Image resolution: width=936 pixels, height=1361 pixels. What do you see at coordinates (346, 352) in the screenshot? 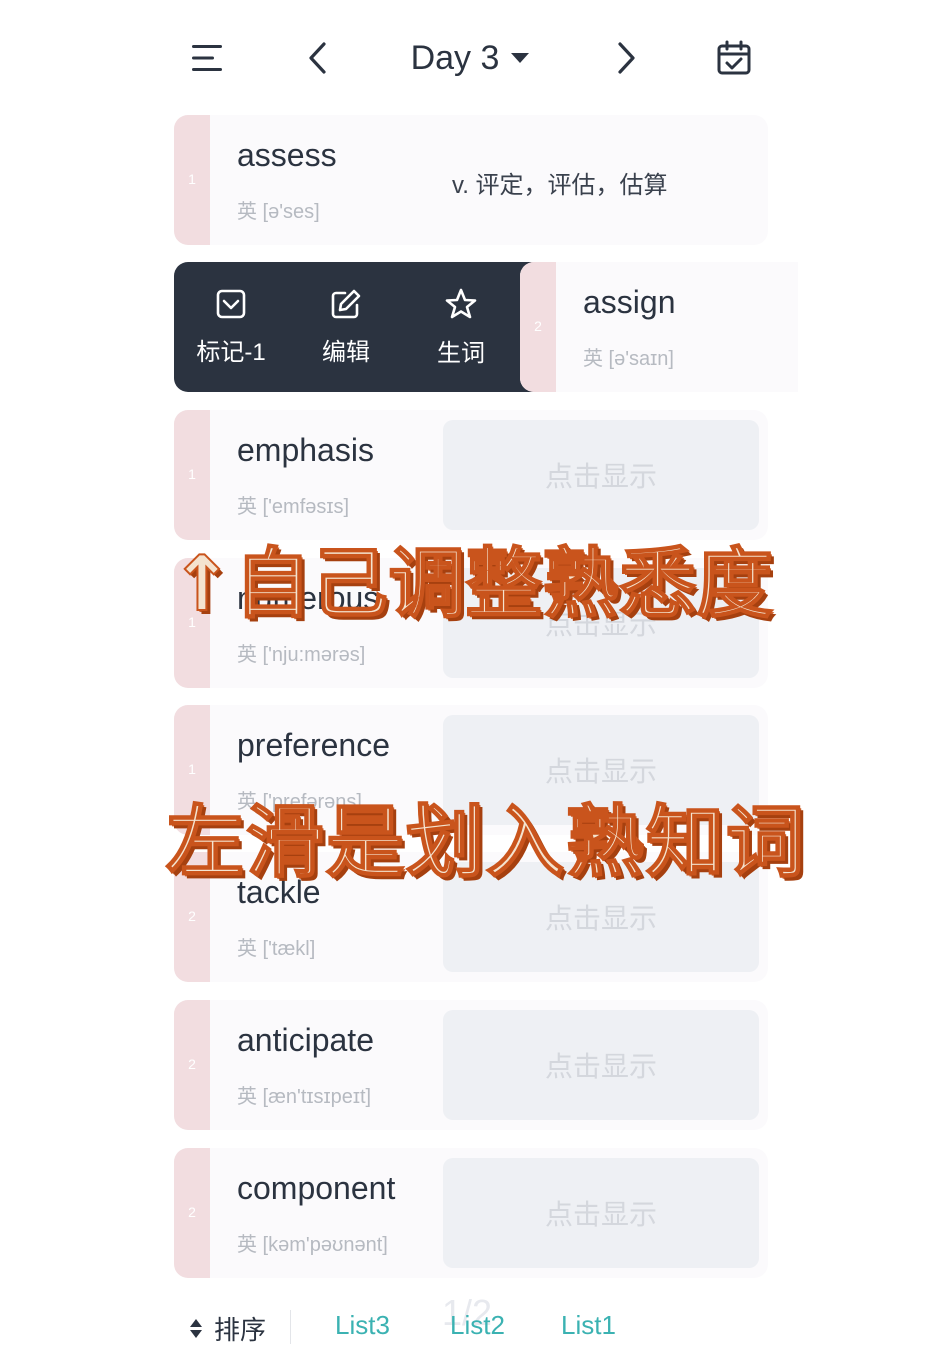
I see `edit-label: 编辑` at bounding box center [346, 352].